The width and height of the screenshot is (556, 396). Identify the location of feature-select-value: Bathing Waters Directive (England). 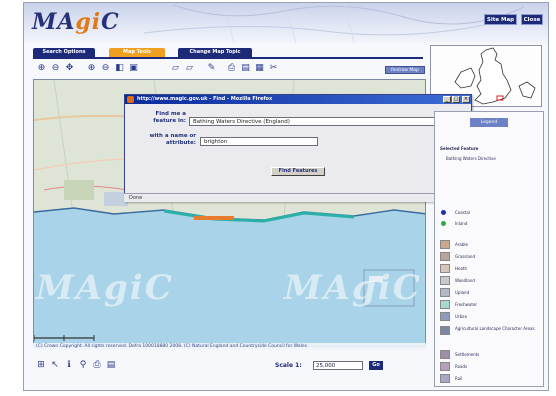
(241, 122).